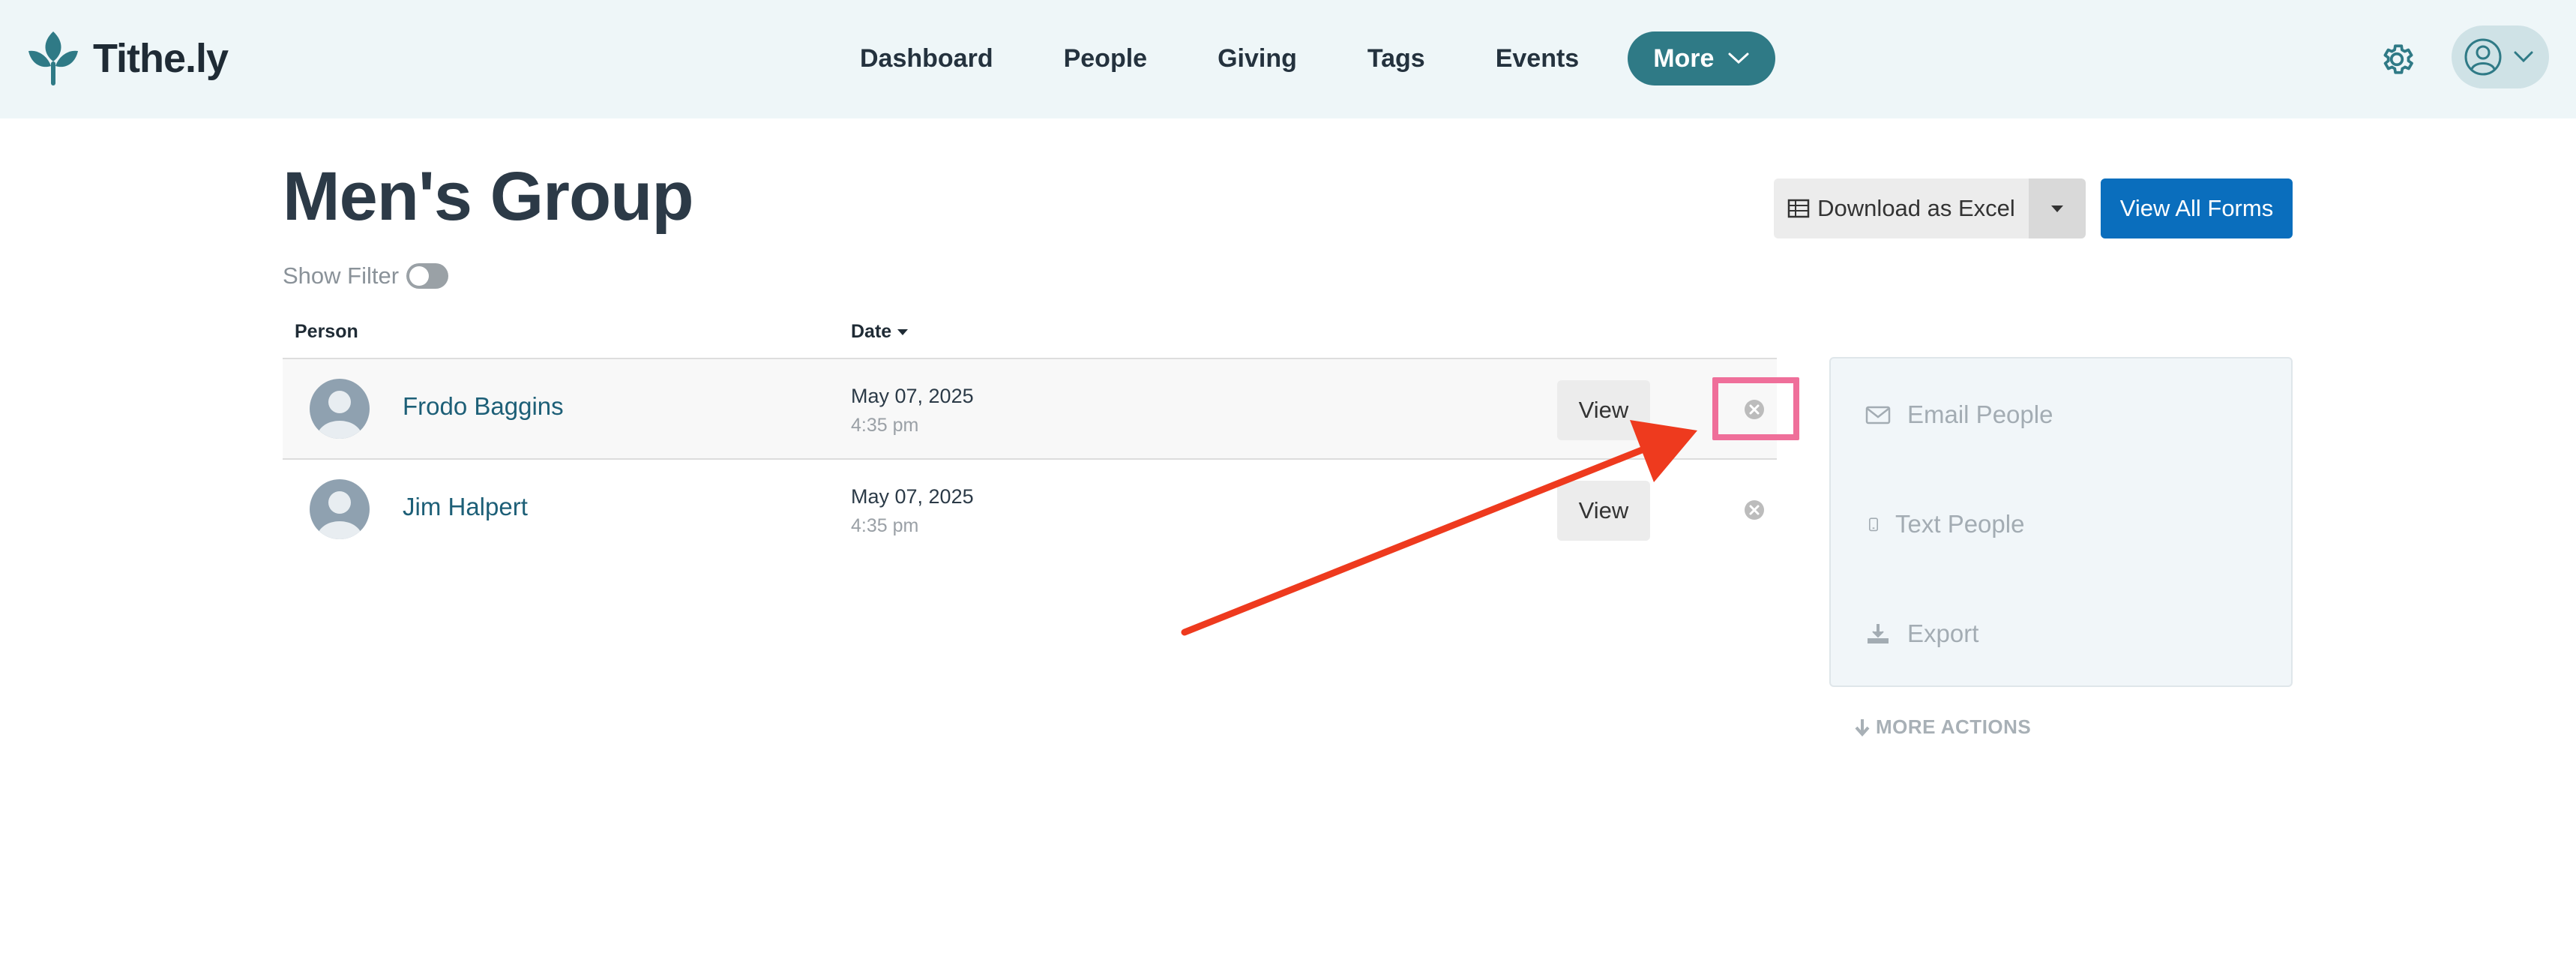 The height and width of the screenshot is (960, 2576). I want to click on brand-logo: Tithe.ly, so click(127, 58).